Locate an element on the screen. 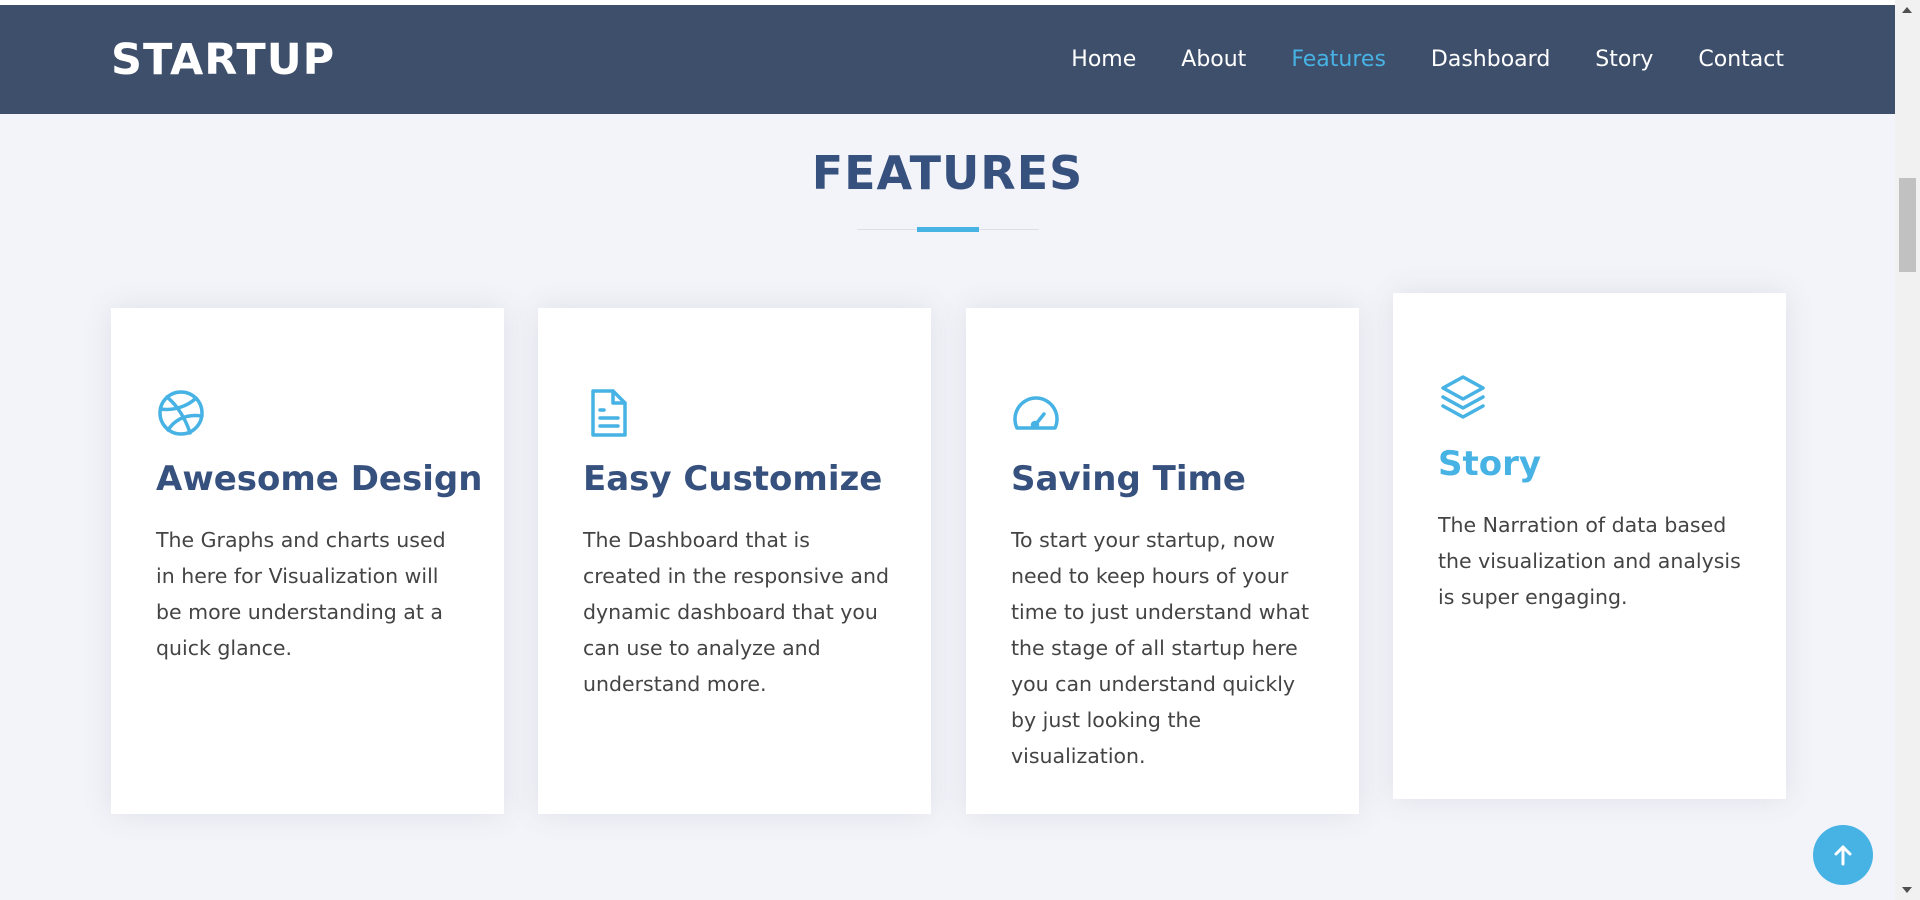  scroll-down-icon is located at coordinates (1907, 890).